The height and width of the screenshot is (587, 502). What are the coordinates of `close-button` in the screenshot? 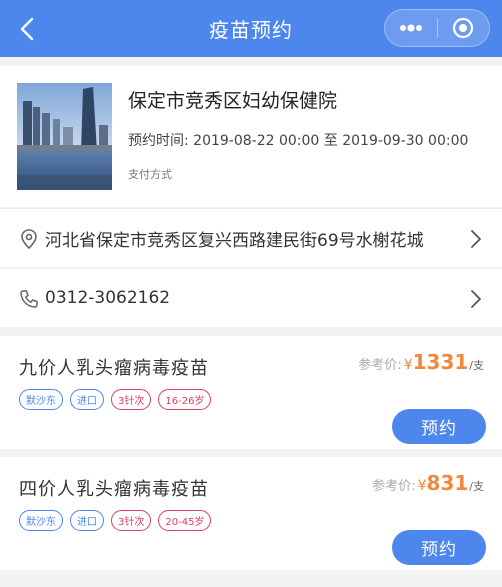 It's located at (463, 28).